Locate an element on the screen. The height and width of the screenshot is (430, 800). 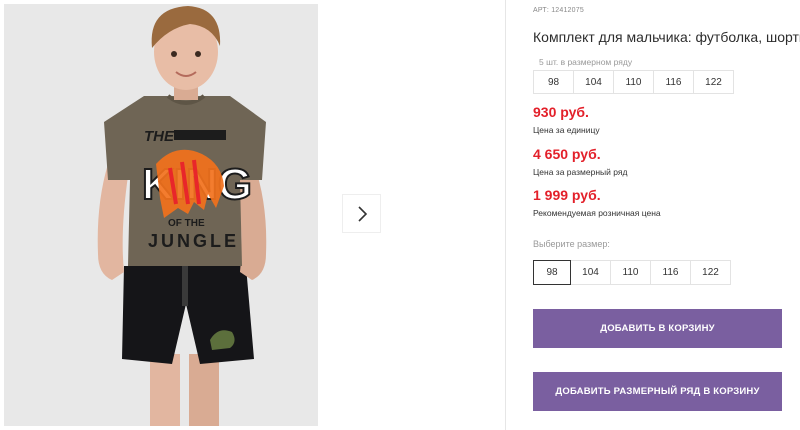
pack-price-note: Цена за размерный ряд is located at coordinates (580, 172).